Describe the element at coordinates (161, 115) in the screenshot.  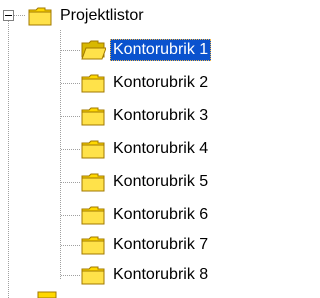
I see `tree-item-label: Kontorubrik 3` at that location.